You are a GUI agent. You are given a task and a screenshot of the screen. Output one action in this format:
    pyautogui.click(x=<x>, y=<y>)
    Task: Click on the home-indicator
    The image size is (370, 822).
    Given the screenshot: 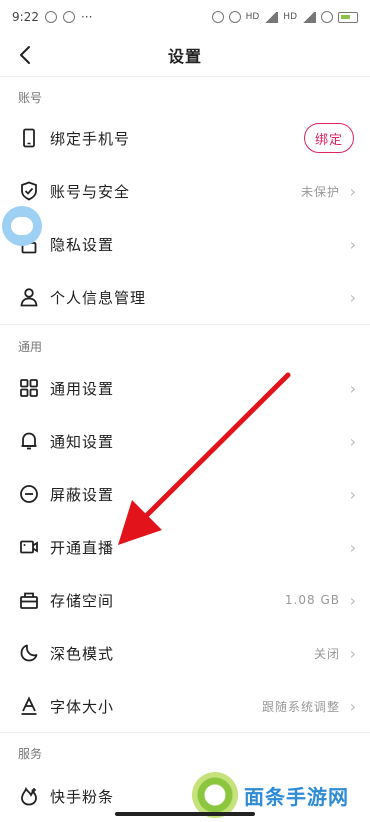 What is the action you would take?
    pyautogui.click(x=185, y=814)
    